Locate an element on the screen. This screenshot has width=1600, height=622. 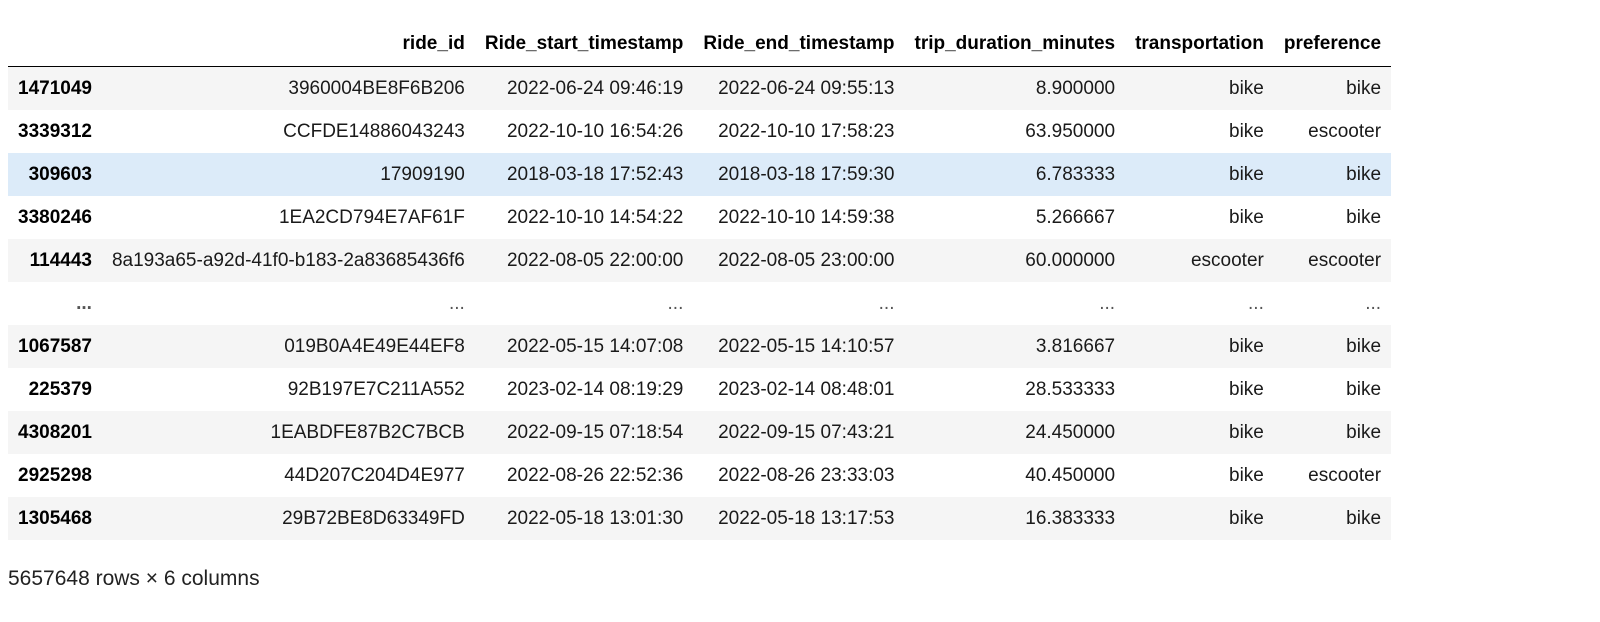
cell-trip-duration-minutes: 63.950000 is located at coordinates (1070, 131).